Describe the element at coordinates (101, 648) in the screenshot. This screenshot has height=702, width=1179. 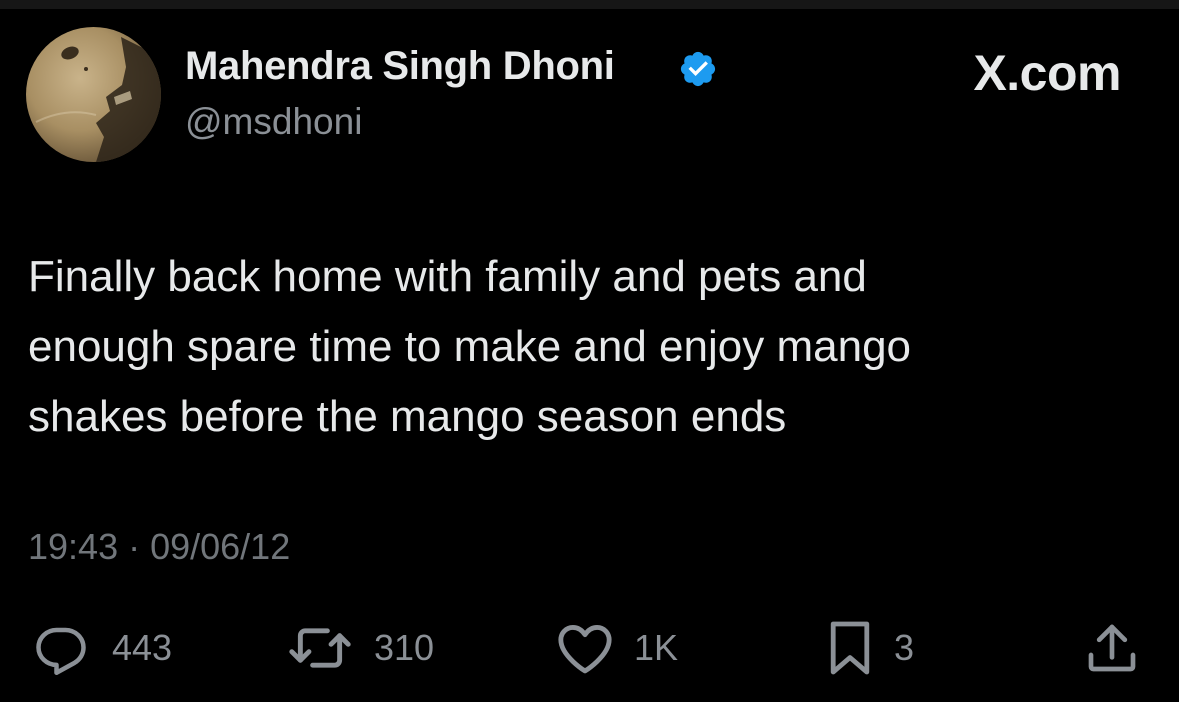
I see `reply-button: 443` at that location.